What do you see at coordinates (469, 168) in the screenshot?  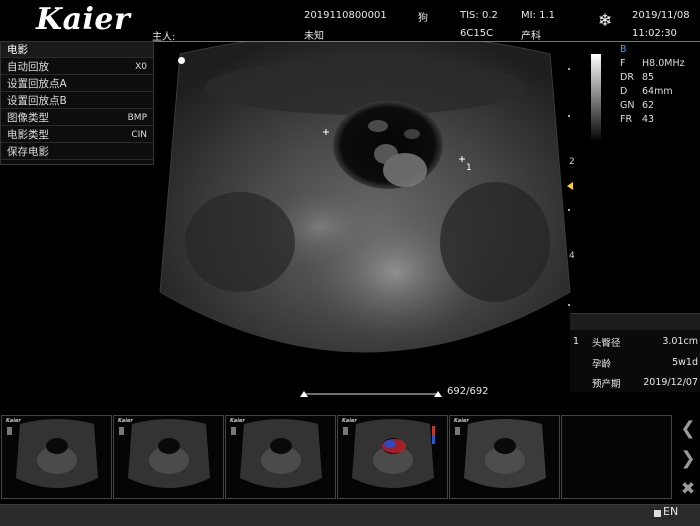 I see `caliper-label: 1` at bounding box center [469, 168].